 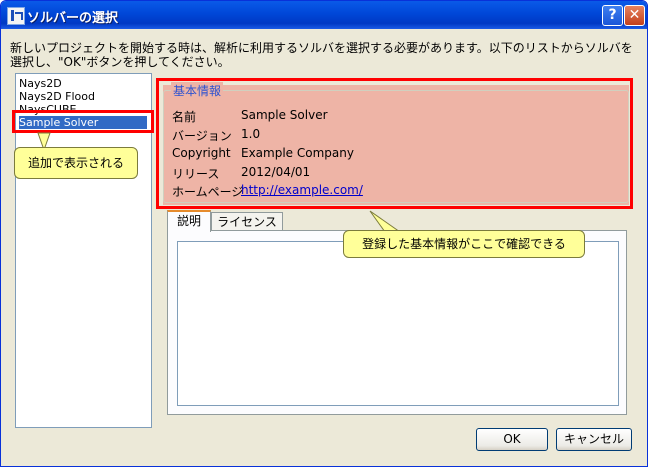 What do you see at coordinates (464, 244) in the screenshot?
I see `callout-info: 登録した基本情報がここで確認できる` at bounding box center [464, 244].